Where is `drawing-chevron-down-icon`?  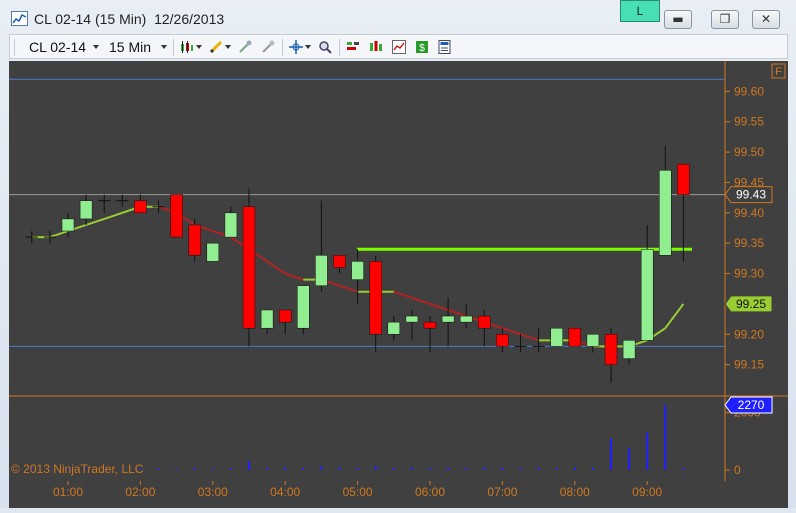
drawing-chevron-down-icon is located at coordinates (228, 47).